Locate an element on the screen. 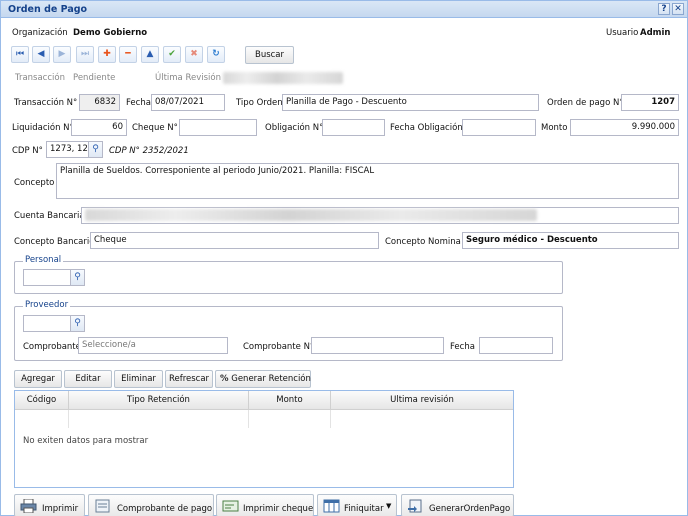 The height and width of the screenshot is (516, 688). orden-pago-field: 1207 is located at coordinates (650, 102).